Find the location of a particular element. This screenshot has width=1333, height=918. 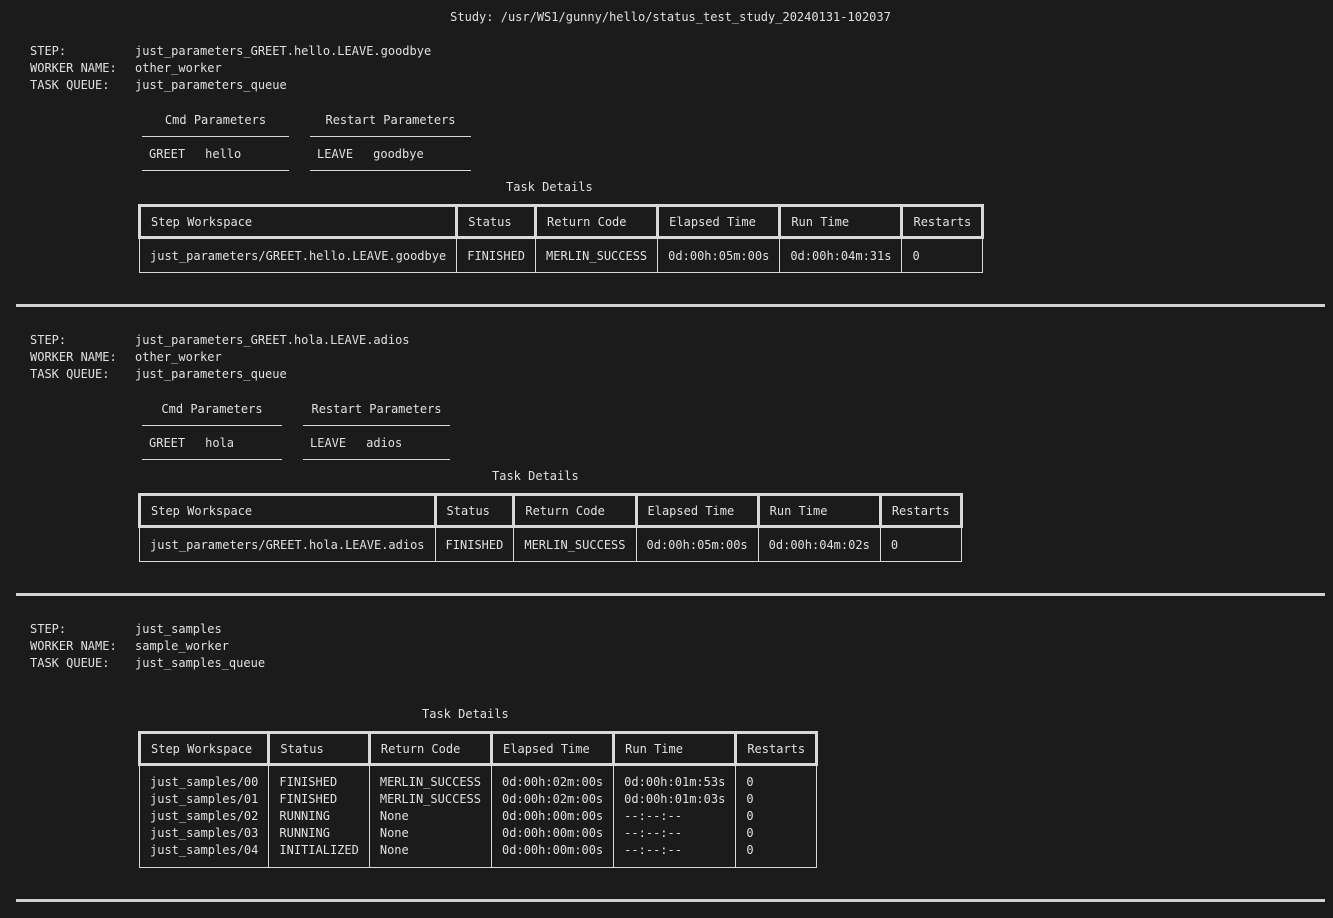

restart-parameter-row: LEAVE adios is located at coordinates (376, 443).